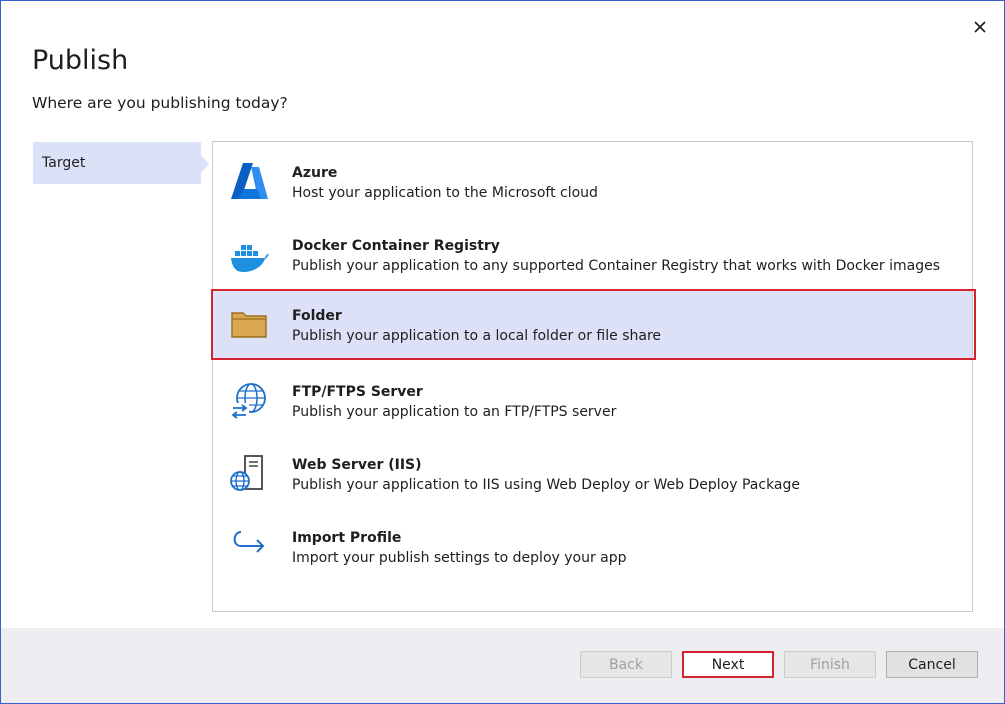 This screenshot has width=1005, height=704. What do you see at coordinates (317, 316) in the screenshot?
I see `target-name: Folder` at bounding box center [317, 316].